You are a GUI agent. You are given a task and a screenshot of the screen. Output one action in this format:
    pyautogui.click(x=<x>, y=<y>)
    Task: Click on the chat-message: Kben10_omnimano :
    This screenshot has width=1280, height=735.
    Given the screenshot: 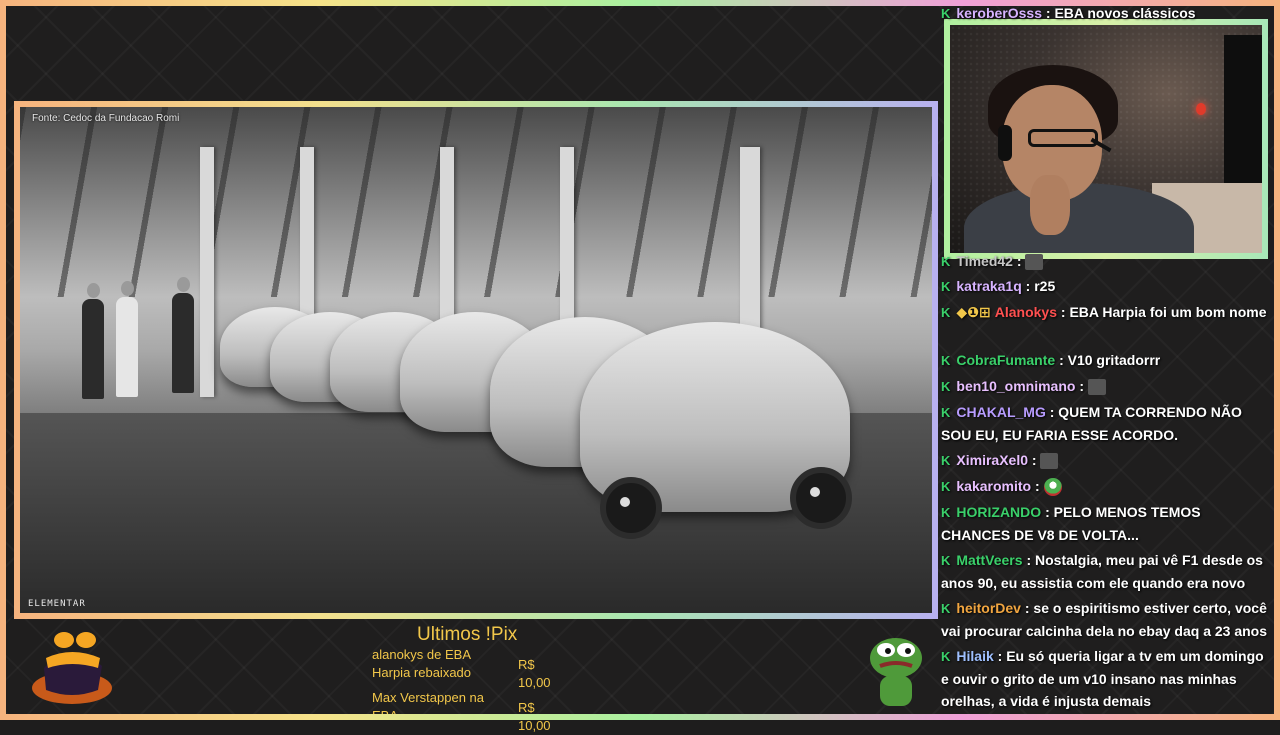 What is the action you would take?
    pyautogui.click(x=1106, y=386)
    